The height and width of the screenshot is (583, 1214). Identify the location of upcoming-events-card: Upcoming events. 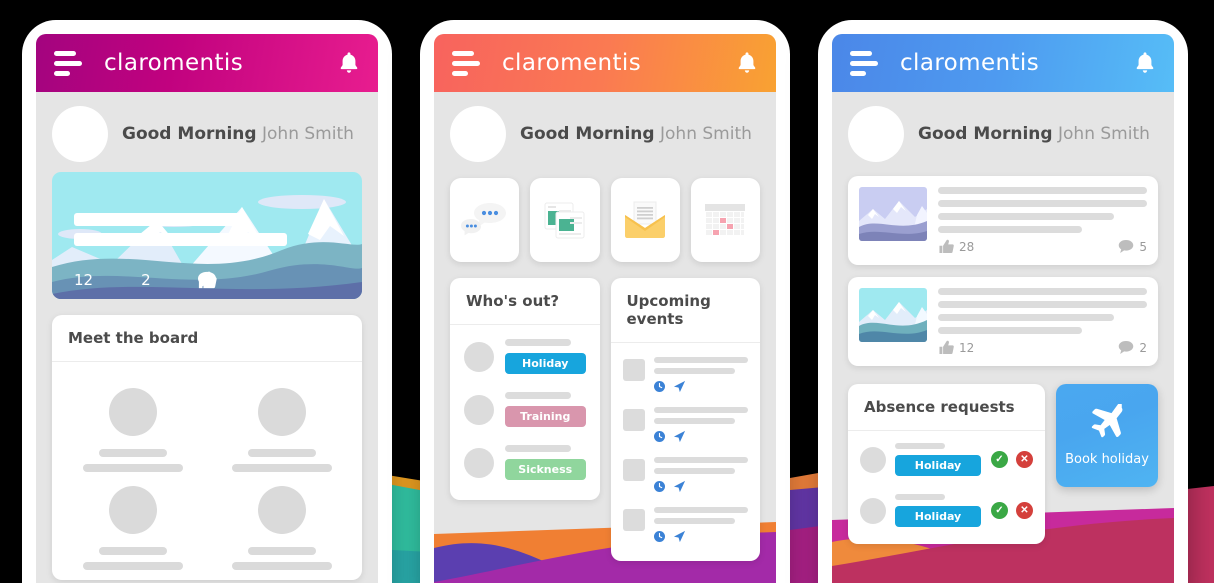
(685, 419).